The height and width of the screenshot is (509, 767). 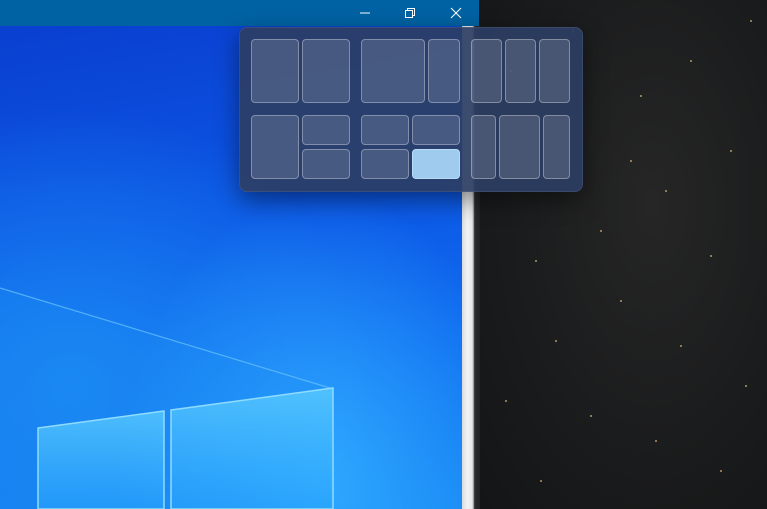 I want to click on snap-zone-top-left, so click(x=385, y=130).